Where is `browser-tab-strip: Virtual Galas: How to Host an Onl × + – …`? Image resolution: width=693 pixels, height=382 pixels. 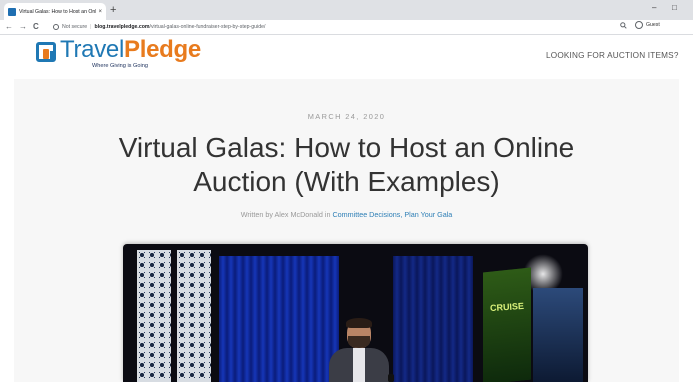 browser-tab-strip: Virtual Galas: How to Host an Onl × + – … is located at coordinates (346, 10).